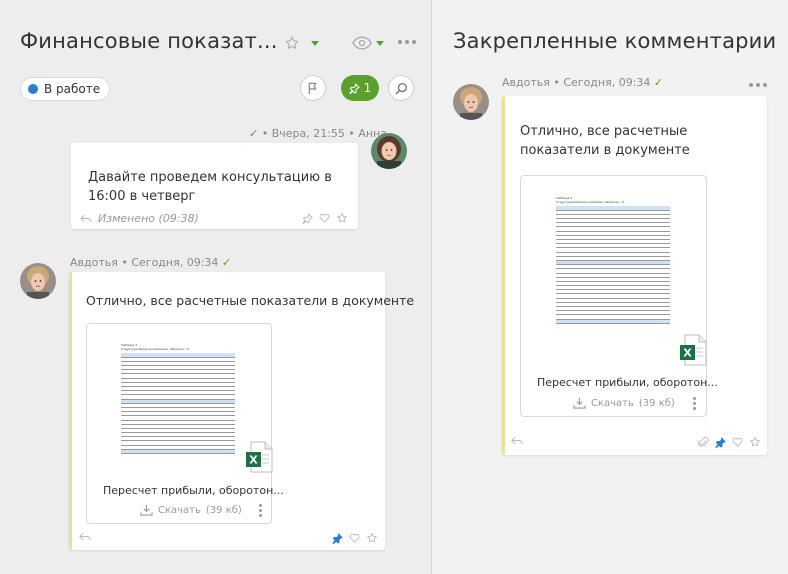 The width and height of the screenshot is (788, 574). I want to click on watch-caret-icon, so click(380, 43).